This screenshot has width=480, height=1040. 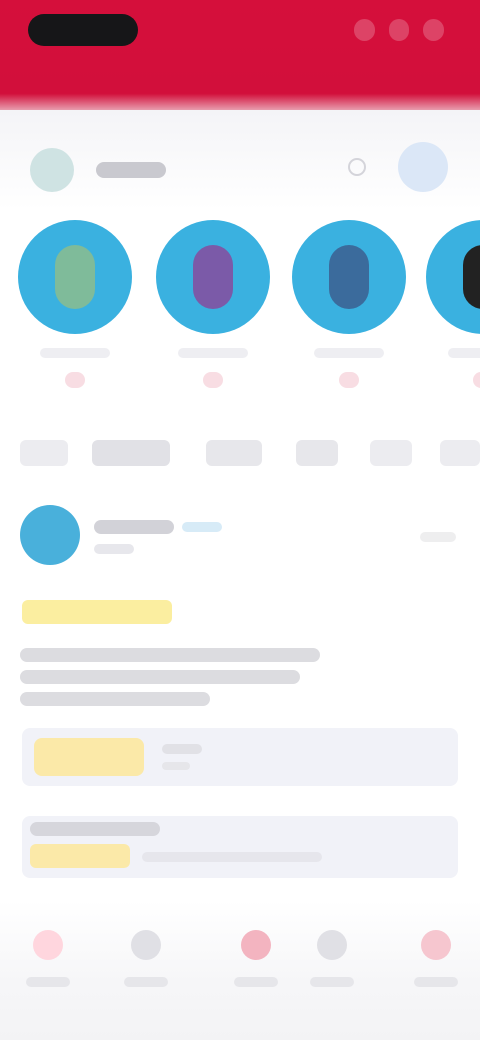 I want to click on chat-icon, so click(x=399, y=30).